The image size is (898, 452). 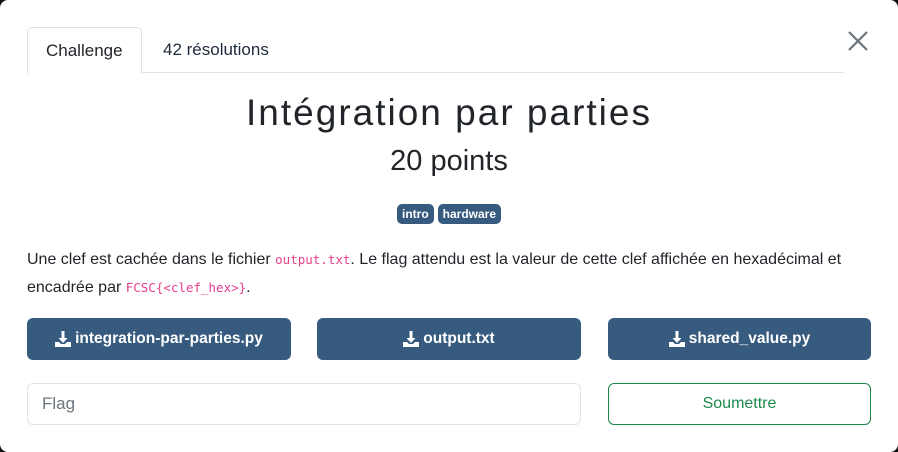 What do you see at coordinates (84, 50) in the screenshot?
I see `tab-challenge: Challenge` at bounding box center [84, 50].